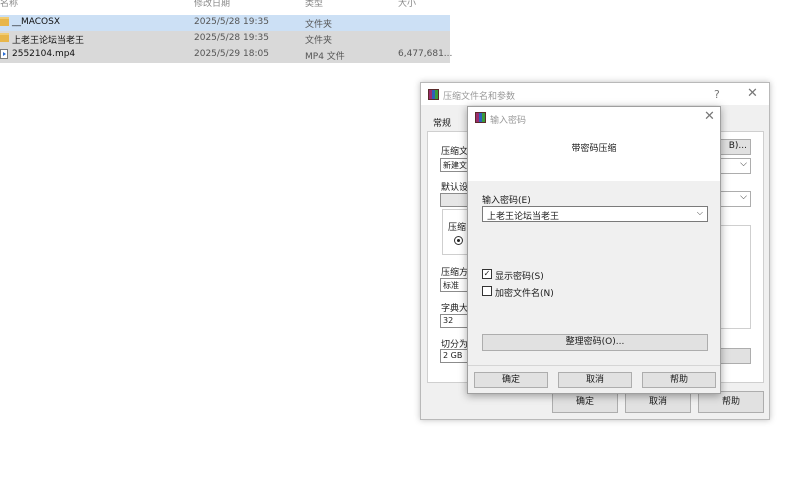  I want to click on column-type-header: 类型, so click(314, 4).